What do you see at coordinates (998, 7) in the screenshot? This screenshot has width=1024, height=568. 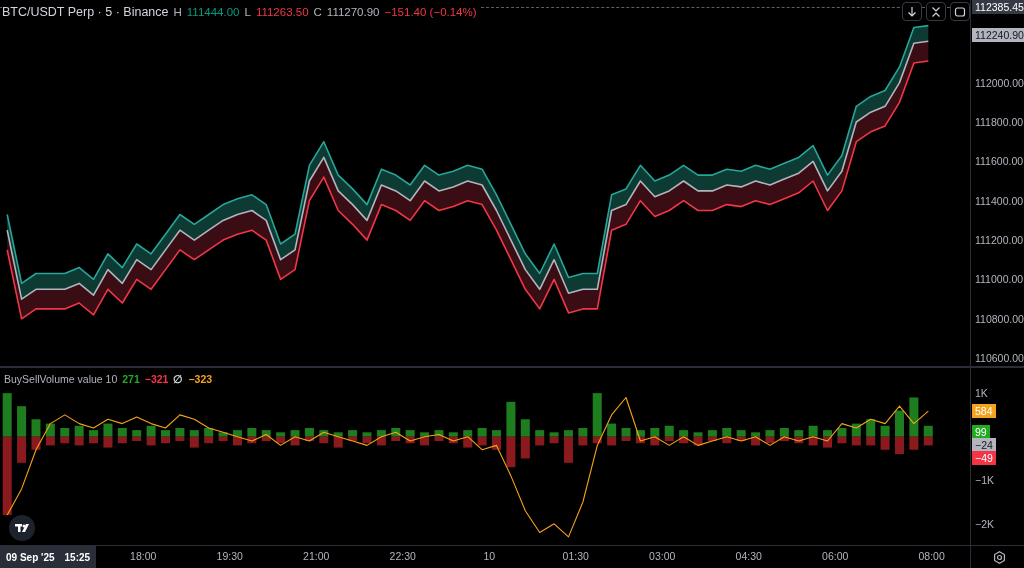 I see `price-tag: 112385.45` at bounding box center [998, 7].